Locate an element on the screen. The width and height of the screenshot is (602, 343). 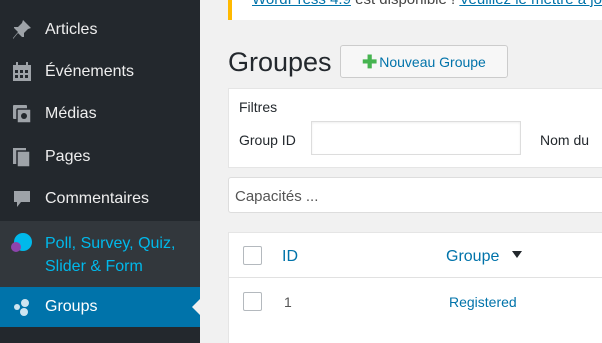
sort-desc-icon is located at coordinates (517, 254).